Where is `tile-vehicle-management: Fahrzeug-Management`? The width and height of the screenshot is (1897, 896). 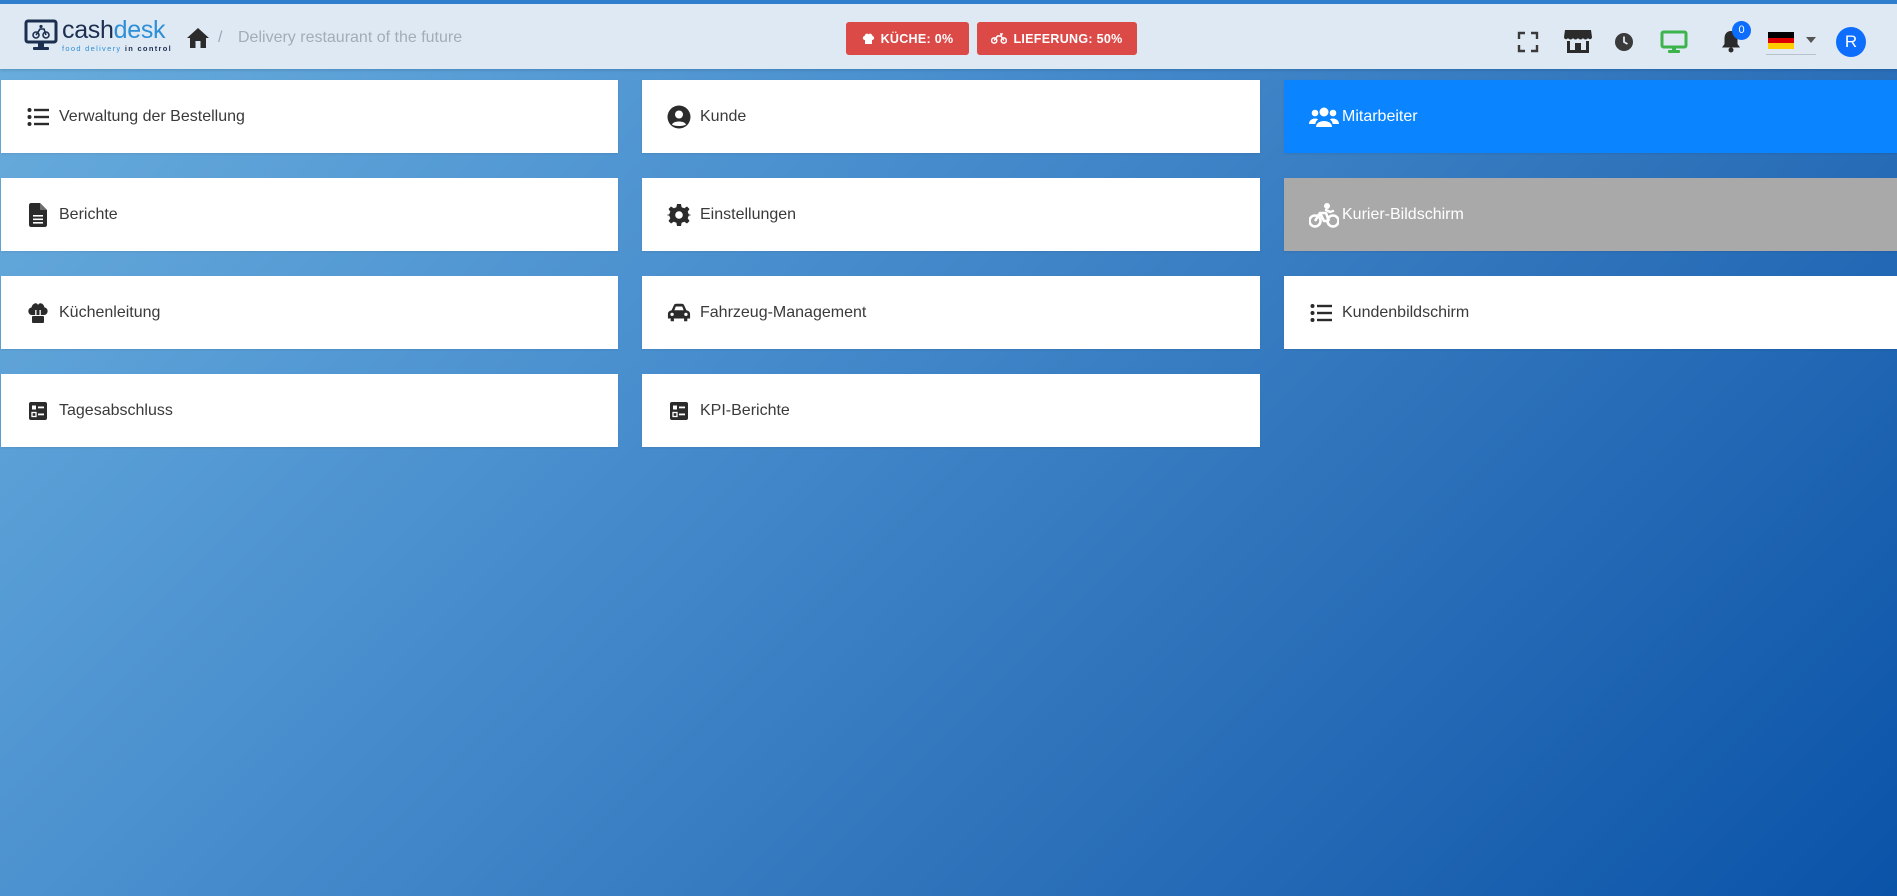
tile-vehicle-management: Fahrzeug-Management is located at coordinates (951, 312).